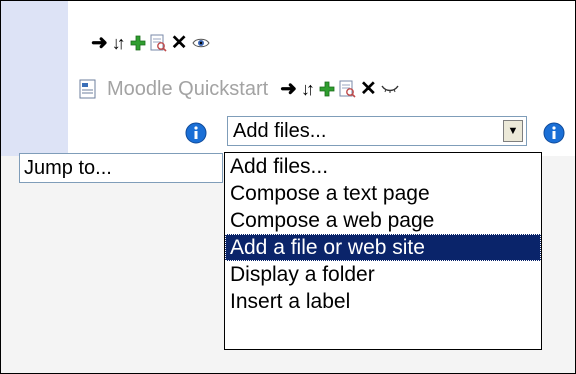 The image size is (576, 374). What do you see at coordinates (383, 274) in the screenshot?
I see `option-display-folder: Display a folder` at bounding box center [383, 274].